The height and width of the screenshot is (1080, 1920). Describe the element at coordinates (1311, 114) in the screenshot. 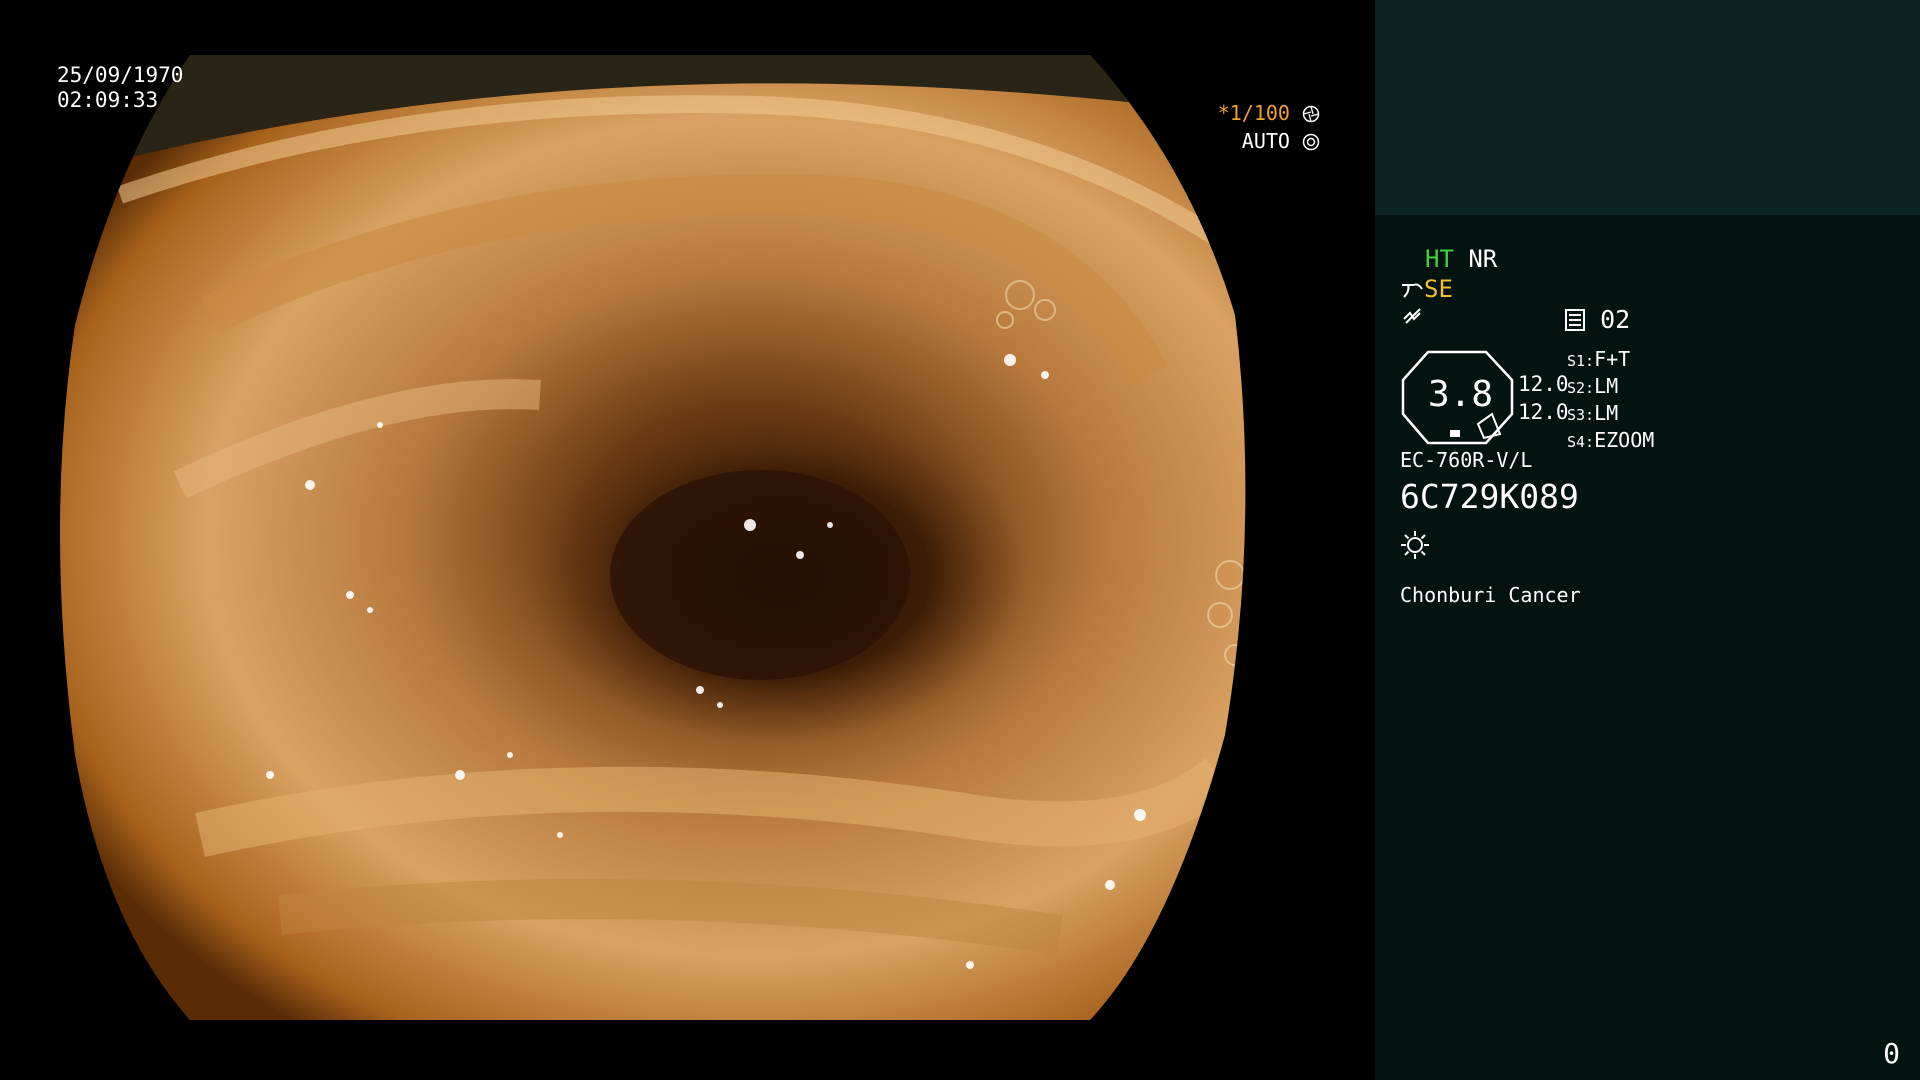

I see `shutter-icon` at that location.